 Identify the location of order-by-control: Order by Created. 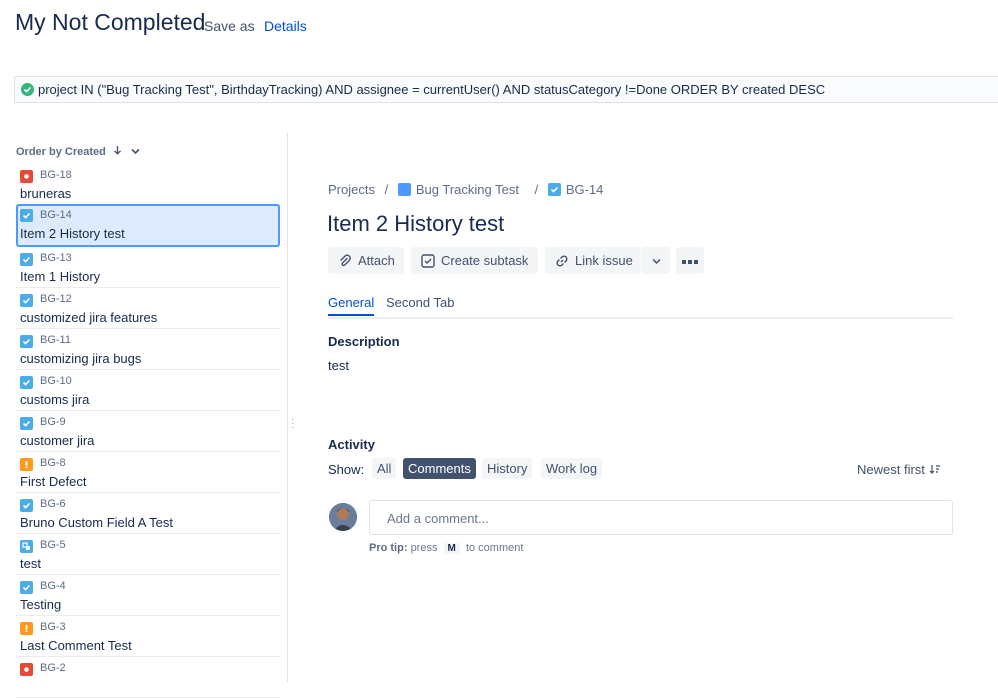
(78, 151).